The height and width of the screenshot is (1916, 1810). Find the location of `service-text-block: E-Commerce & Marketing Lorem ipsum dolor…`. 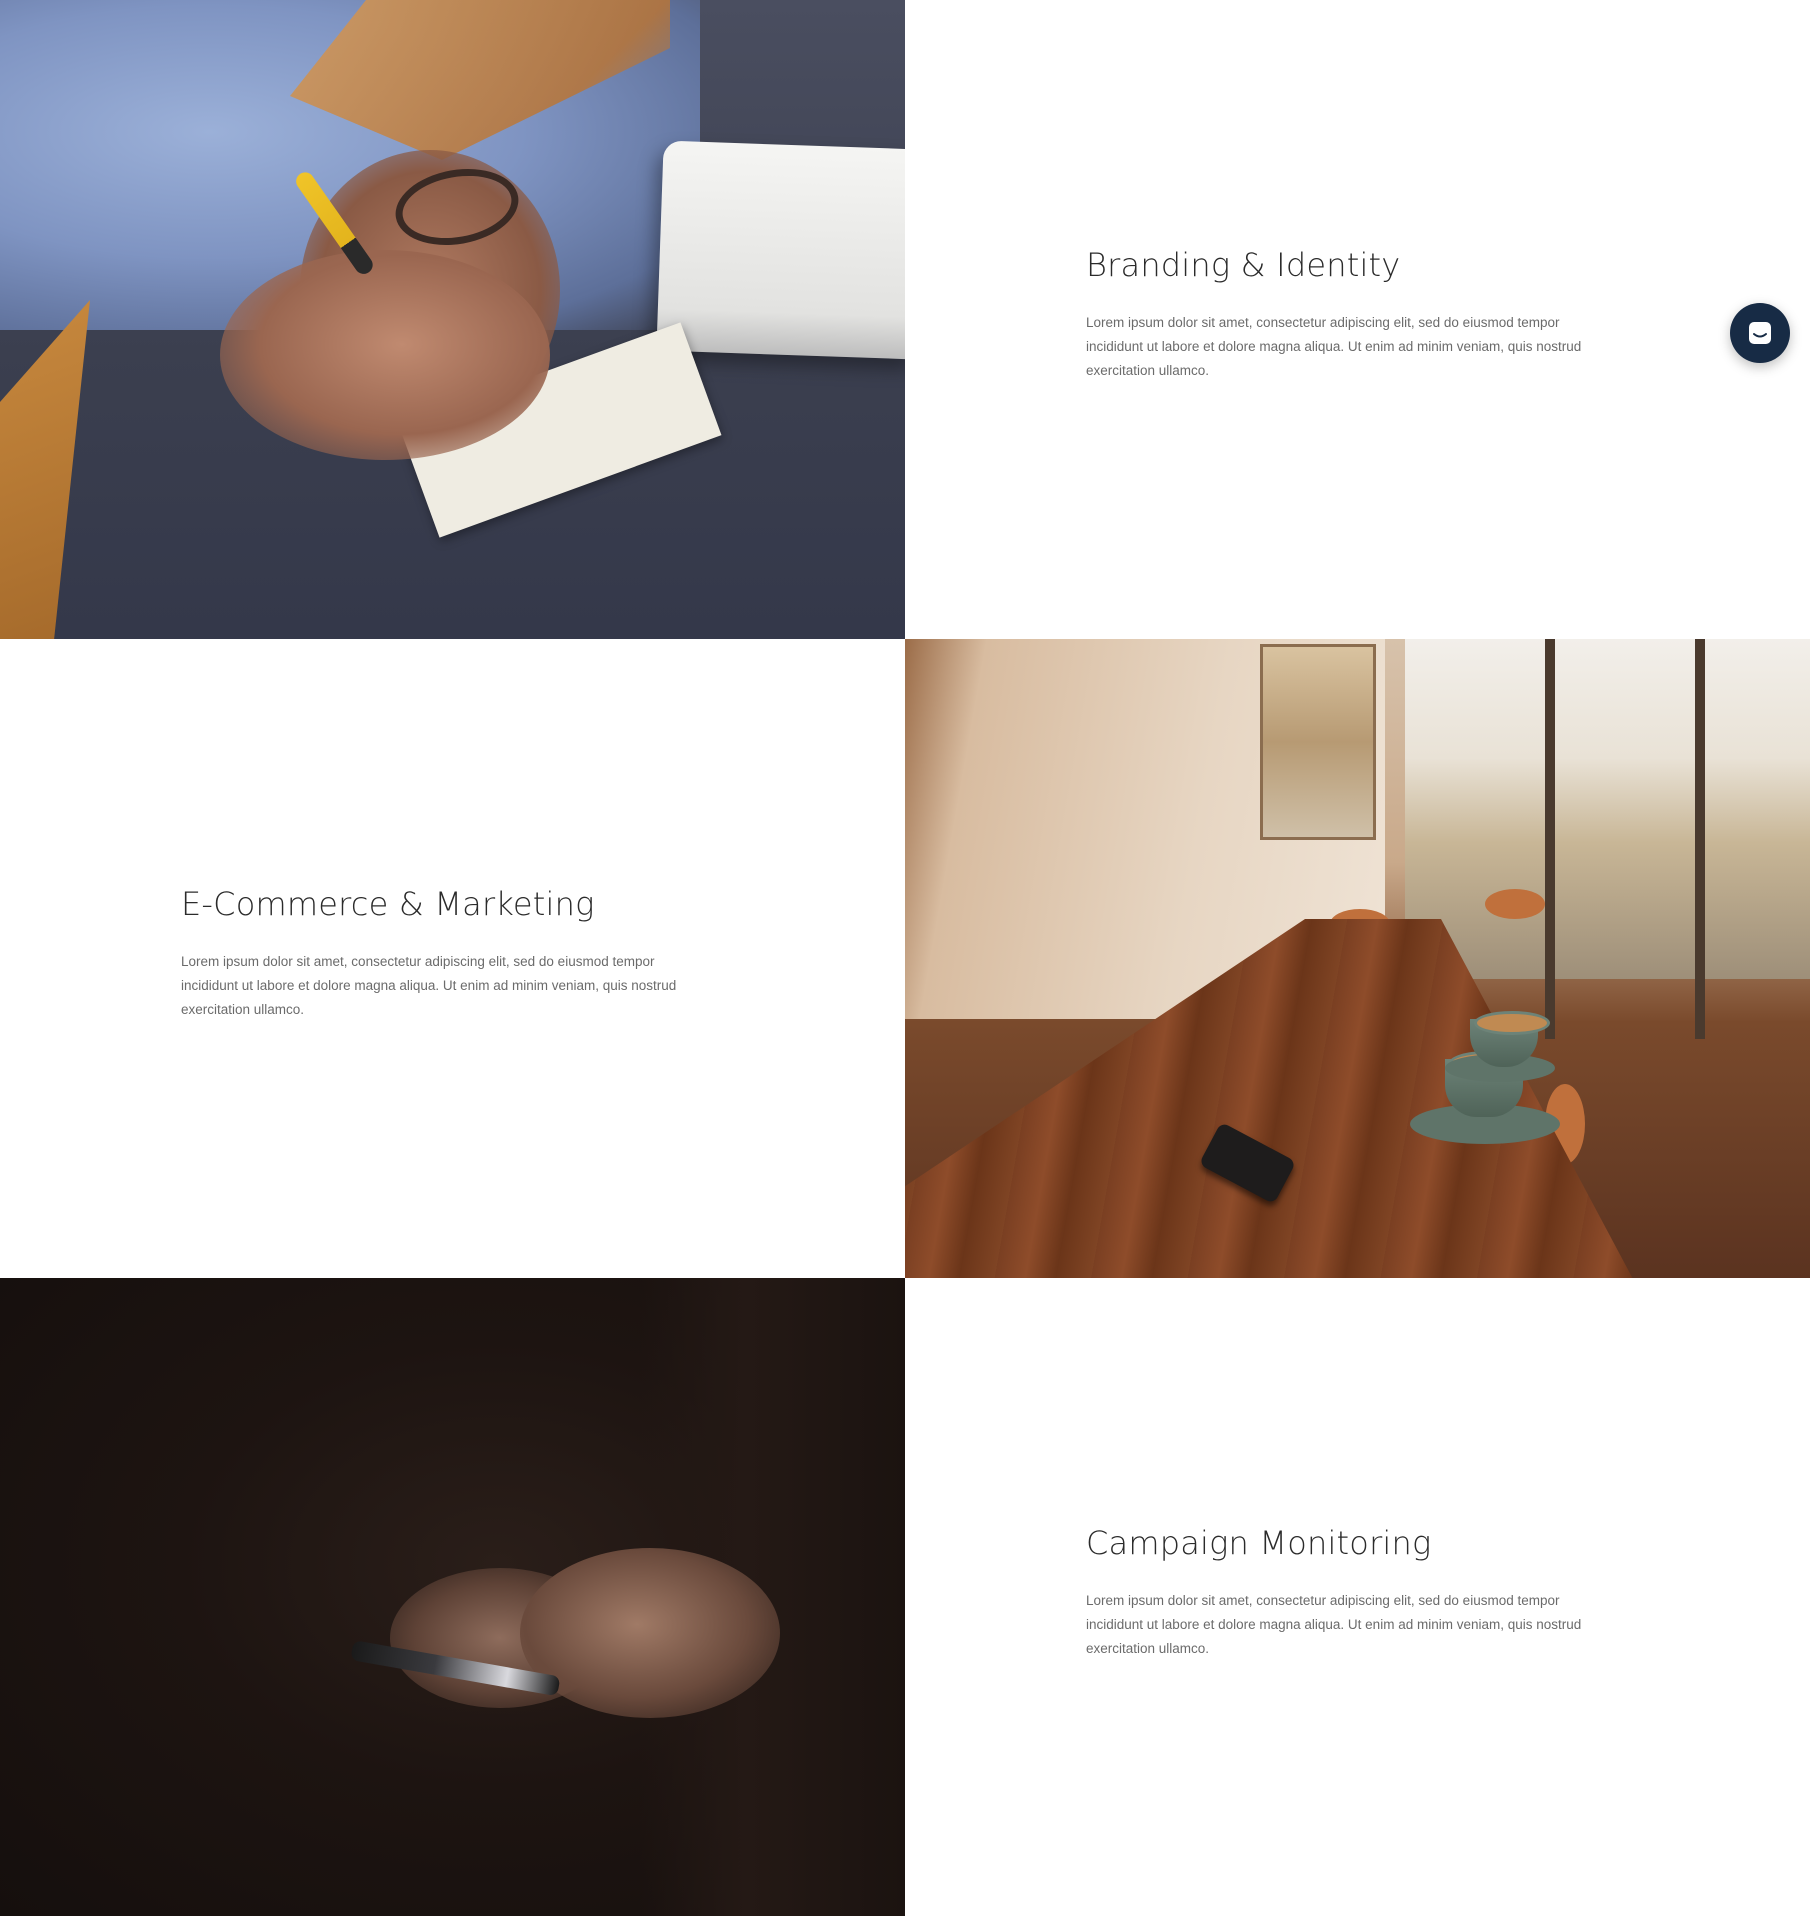

service-text-block: E-Commerce & Marketing Lorem ipsum dolor… is located at coordinates (446, 953).